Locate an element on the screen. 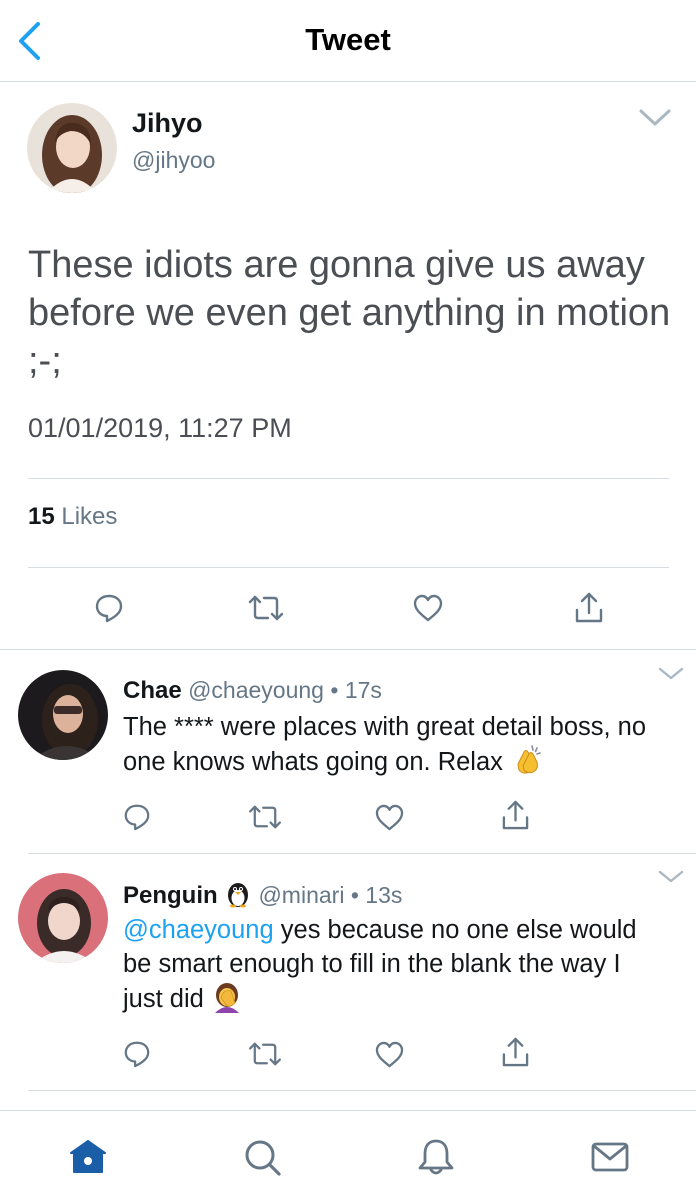 This screenshot has height=1200, width=696. home-icon is located at coordinates (88, 1156).